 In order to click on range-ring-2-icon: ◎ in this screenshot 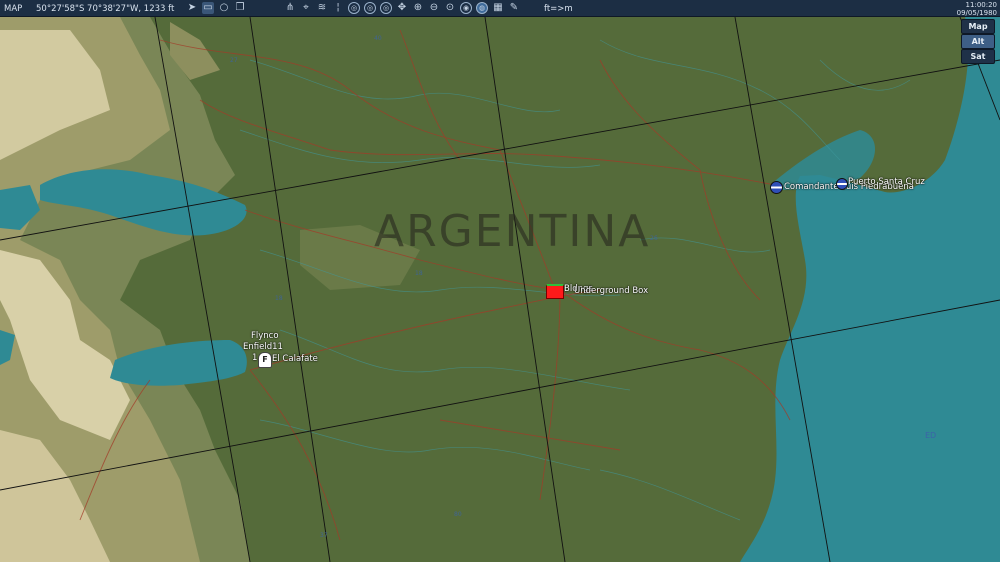, I will do `click(370, 8)`.